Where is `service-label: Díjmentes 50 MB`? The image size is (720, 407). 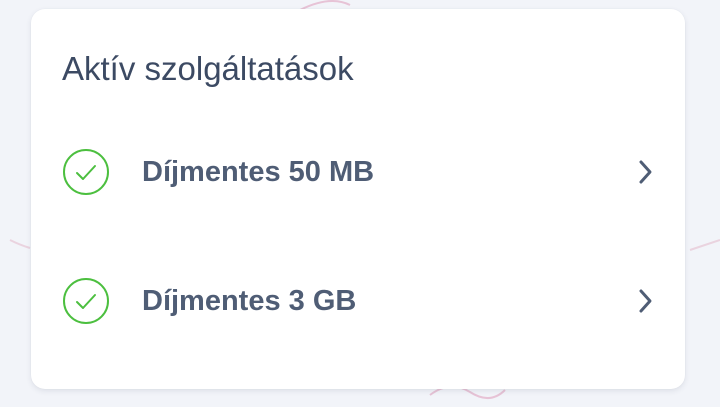 service-label: Díjmentes 50 MB is located at coordinates (258, 172).